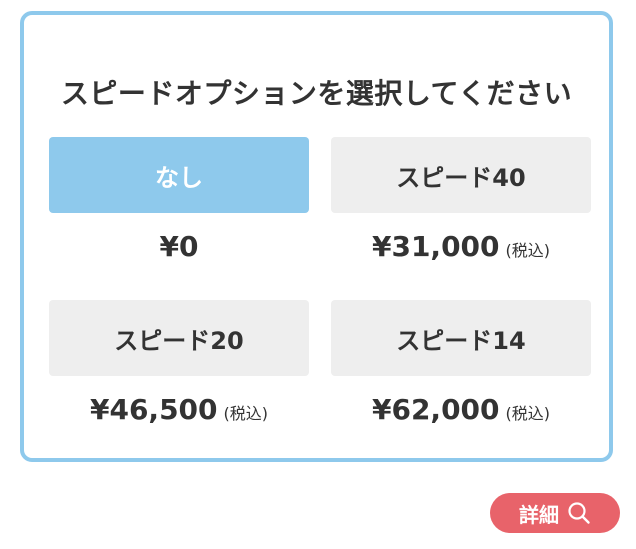 This screenshot has width=636, height=549. What do you see at coordinates (435, 246) in the screenshot?
I see `option-speed40-price: ¥31,000` at bounding box center [435, 246].